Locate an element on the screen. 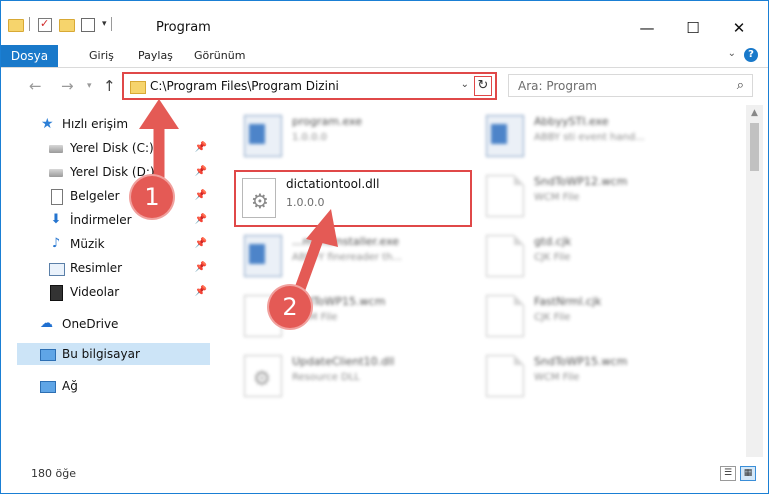 This screenshot has height=495, width=769. search-placeholder: Ara: Program is located at coordinates (557, 86).